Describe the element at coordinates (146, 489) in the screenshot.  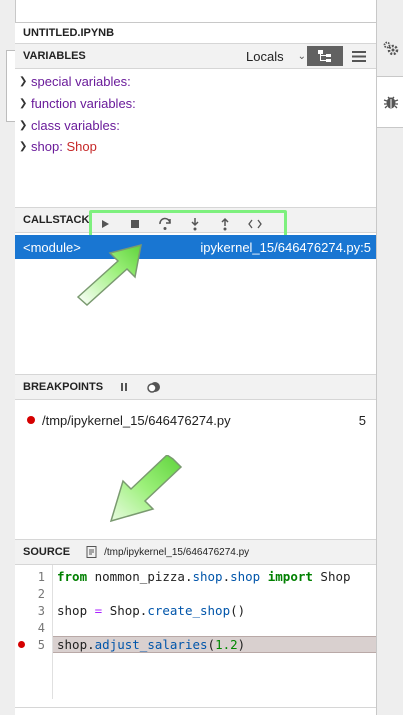
I see `annotation-arrow-down` at that location.